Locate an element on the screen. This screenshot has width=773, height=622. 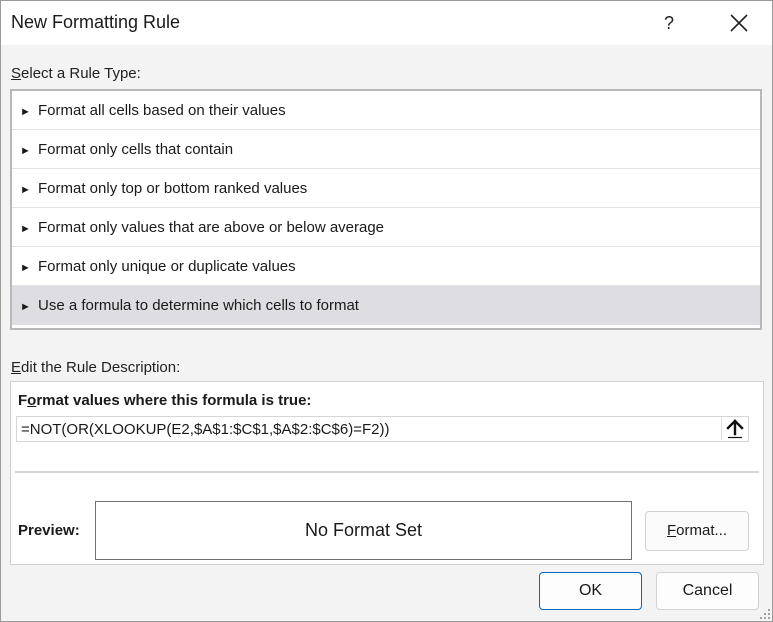
title-bar: New Formatting Rule ? is located at coordinates (386, 23).